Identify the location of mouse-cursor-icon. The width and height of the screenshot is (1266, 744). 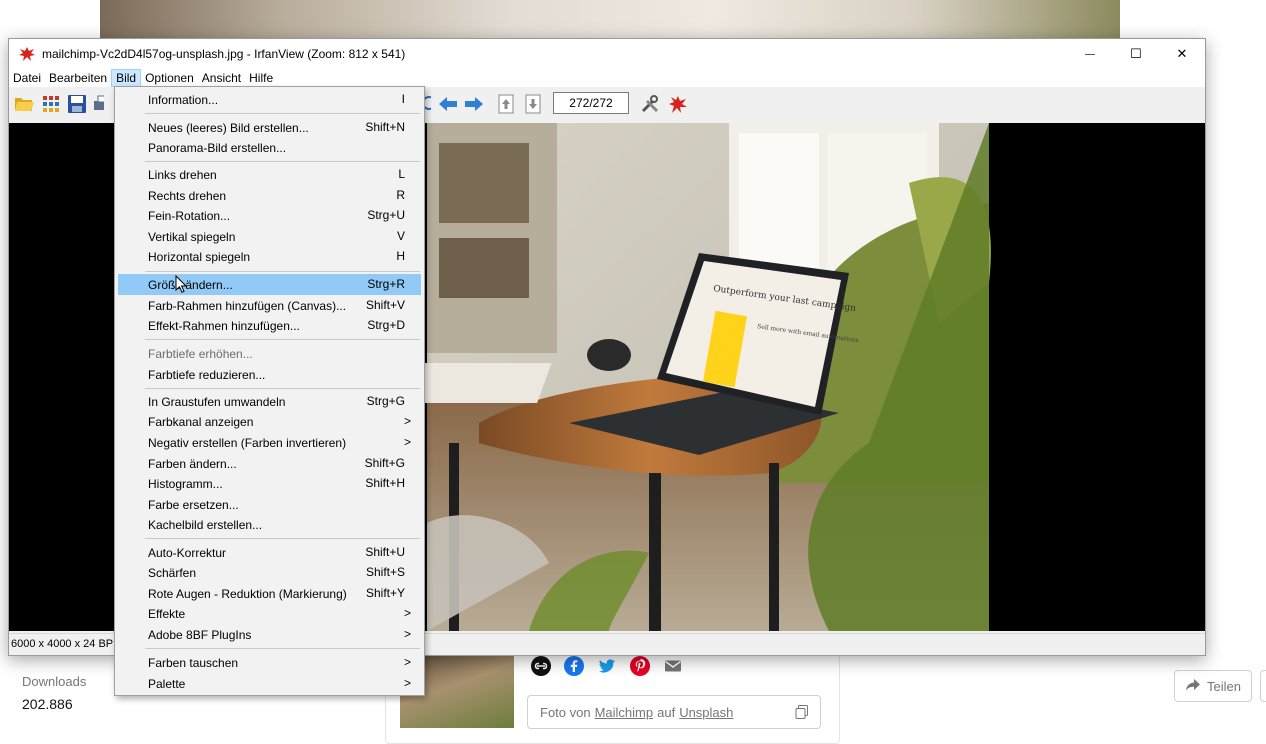
(181, 286).